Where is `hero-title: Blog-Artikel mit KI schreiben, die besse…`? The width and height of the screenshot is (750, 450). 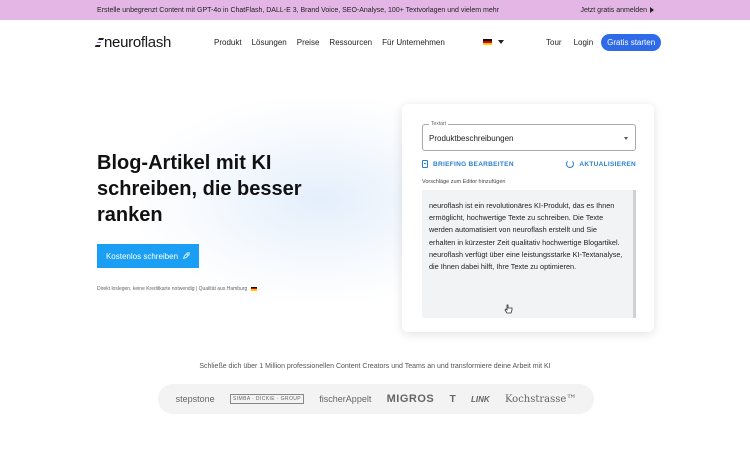
hero-title: Blog-Artikel mit KI schreiben, die besse… is located at coordinates (199, 189).